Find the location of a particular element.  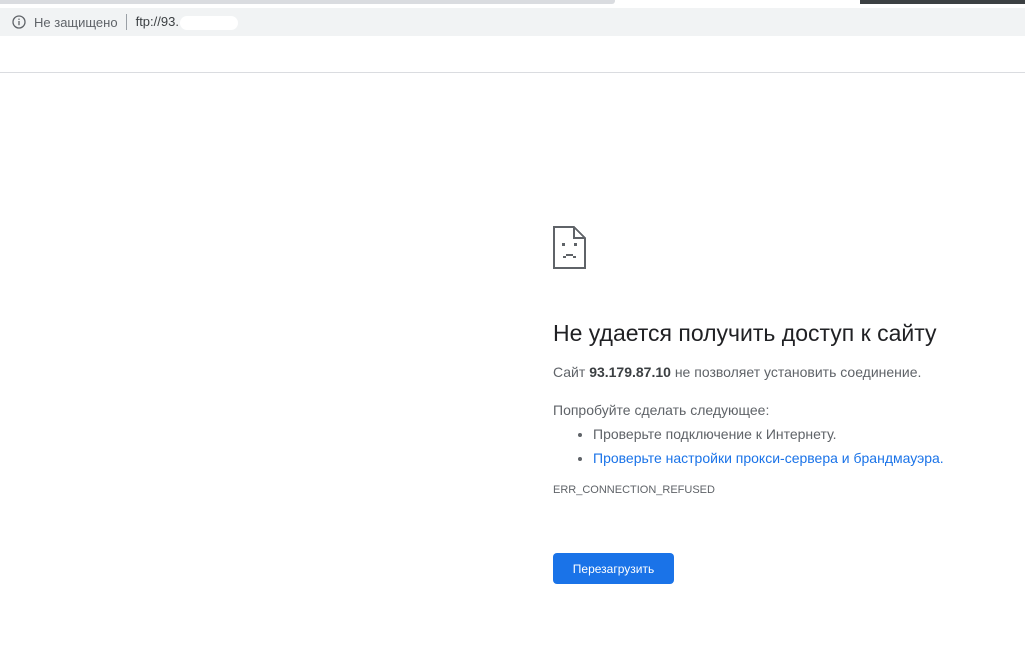

address-separator is located at coordinates (126, 22).